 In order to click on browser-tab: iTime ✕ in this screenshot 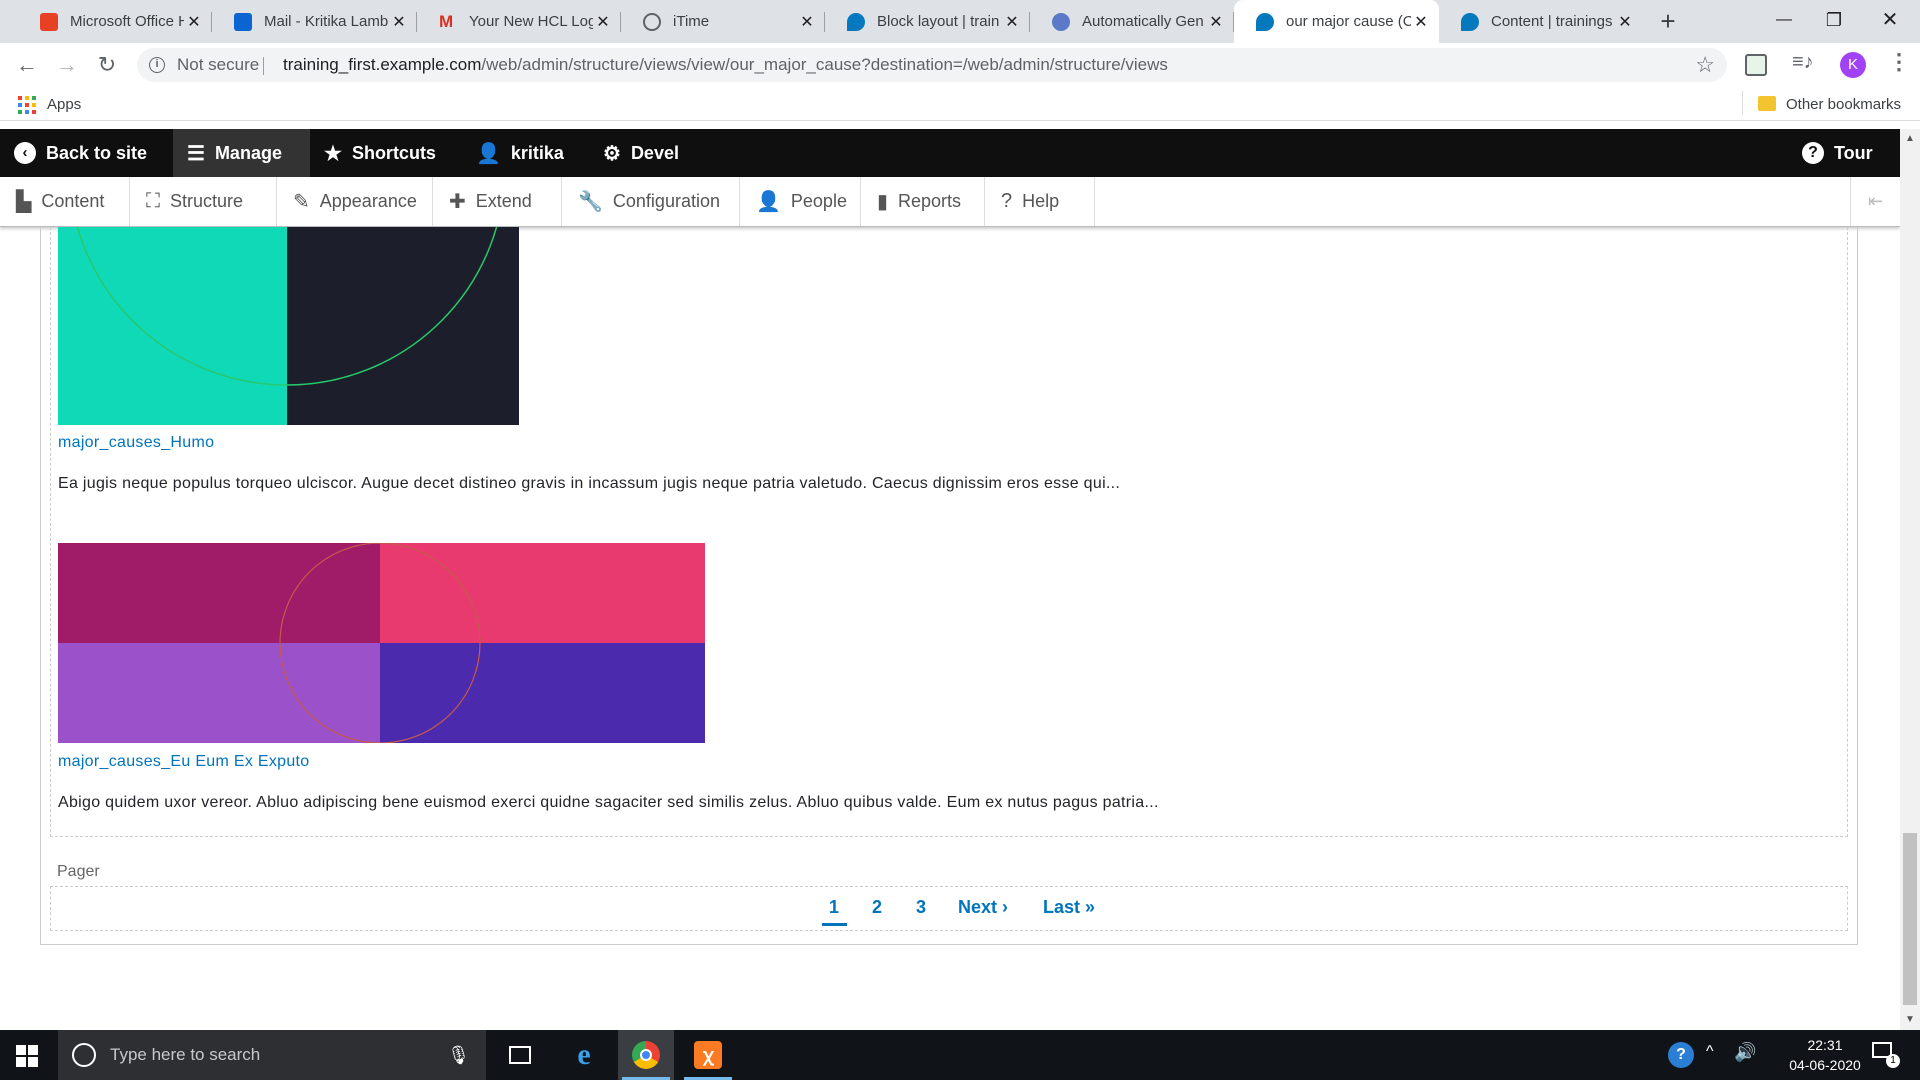, I will do `click(723, 21)`.